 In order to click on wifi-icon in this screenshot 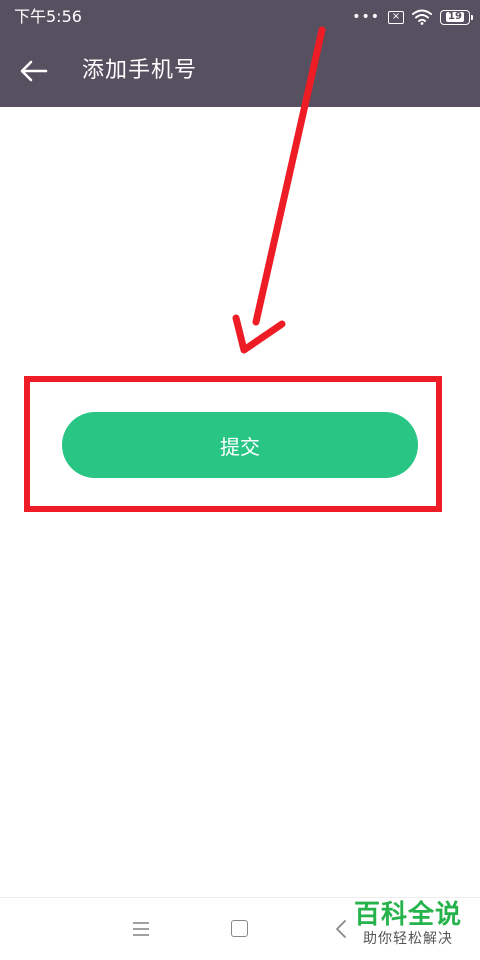, I will do `click(422, 17)`.